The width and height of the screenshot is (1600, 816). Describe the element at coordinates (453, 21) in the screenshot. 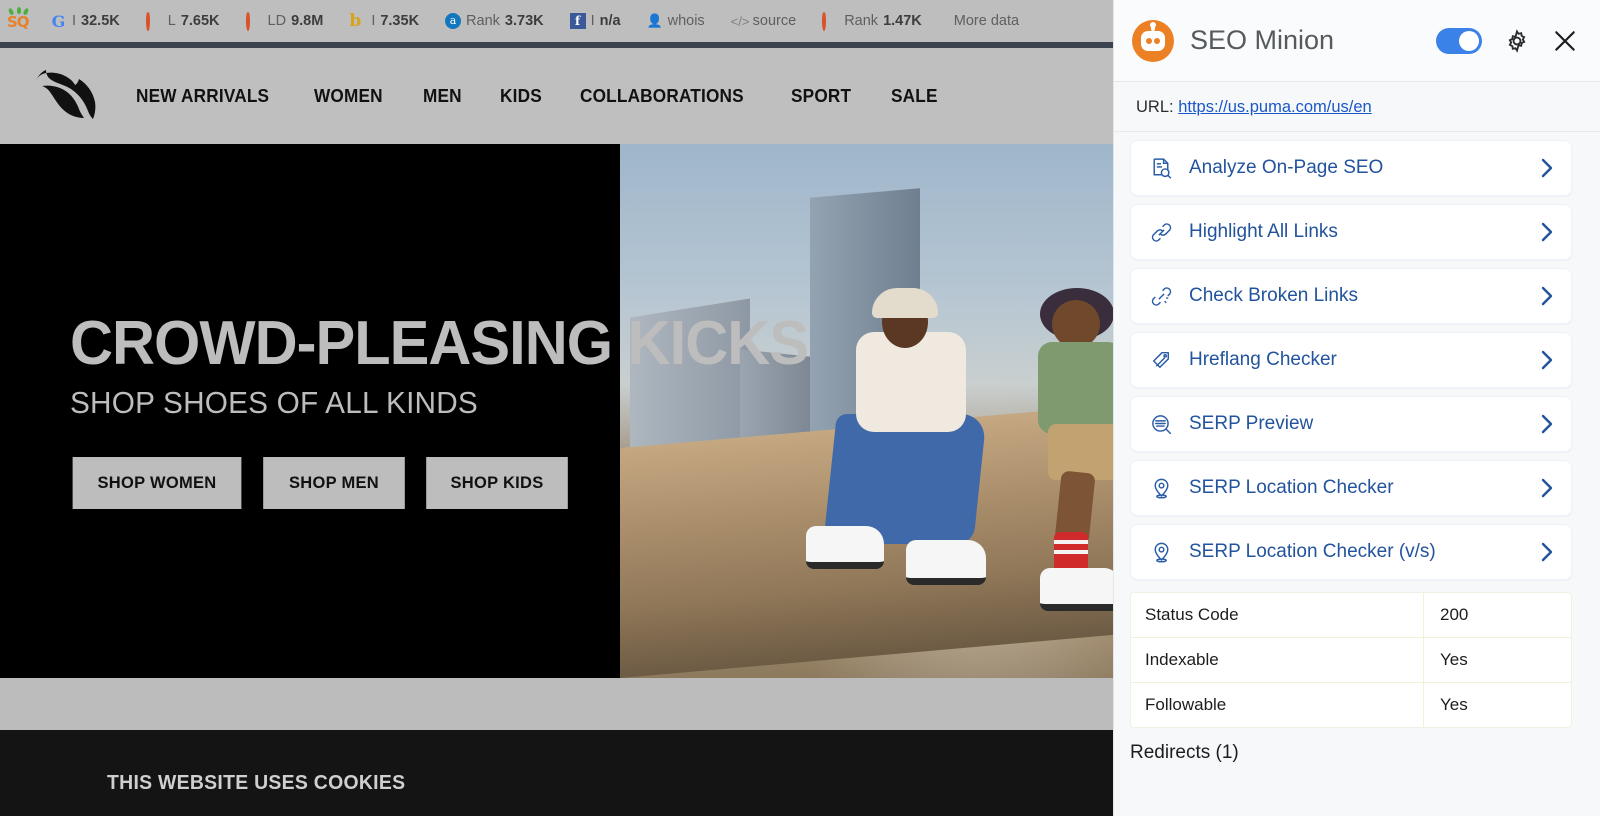

I see `alexa-icon: a` at that location.